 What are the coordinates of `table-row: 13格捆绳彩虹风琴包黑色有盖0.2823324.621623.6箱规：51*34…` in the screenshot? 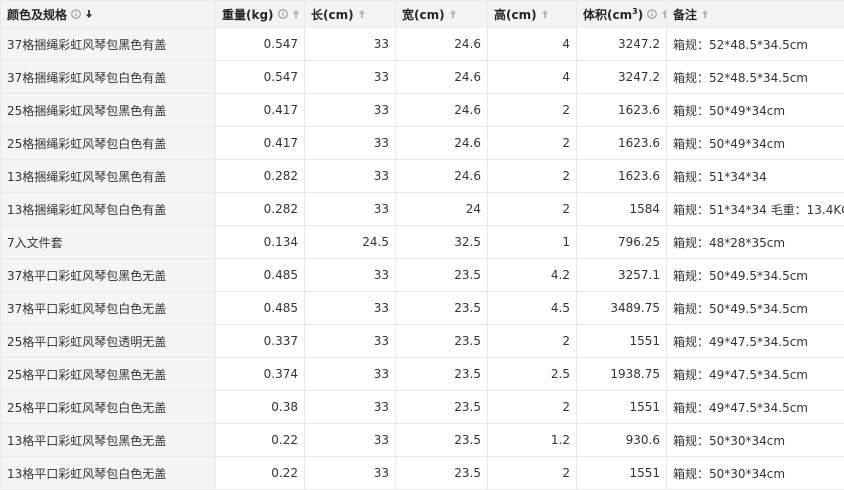 It's located at (422, 176).